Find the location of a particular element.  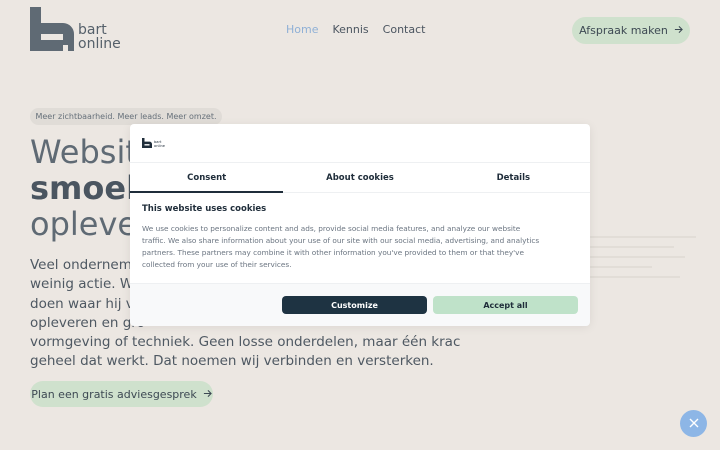

tab-about-cookies: About cookies is located at coordinates (359, 177).